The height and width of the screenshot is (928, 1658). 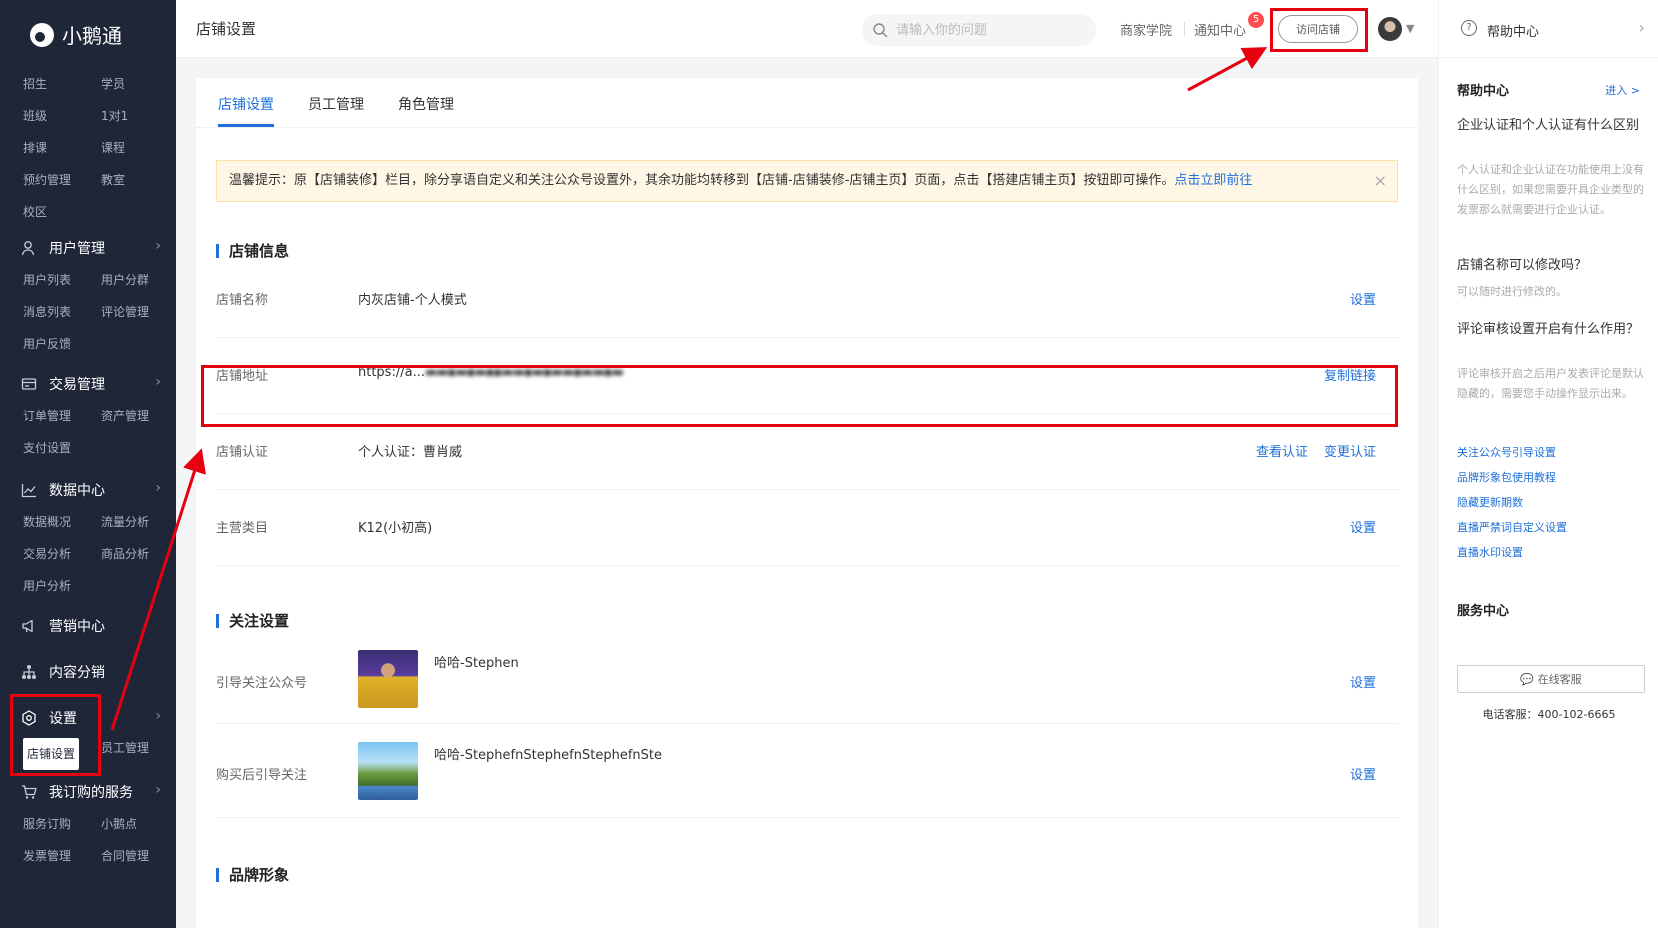 I want to click on faq-question: 评论审核设置开启有什么作用？, so click(x=1552, y=329).